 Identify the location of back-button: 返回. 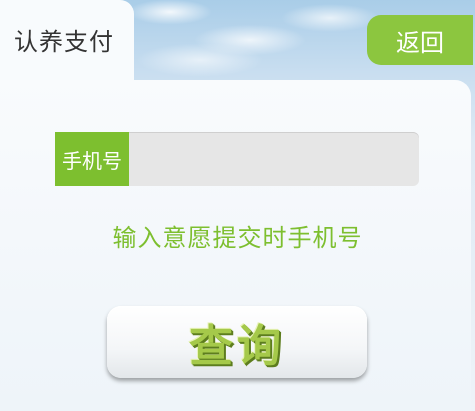
(420, 40).